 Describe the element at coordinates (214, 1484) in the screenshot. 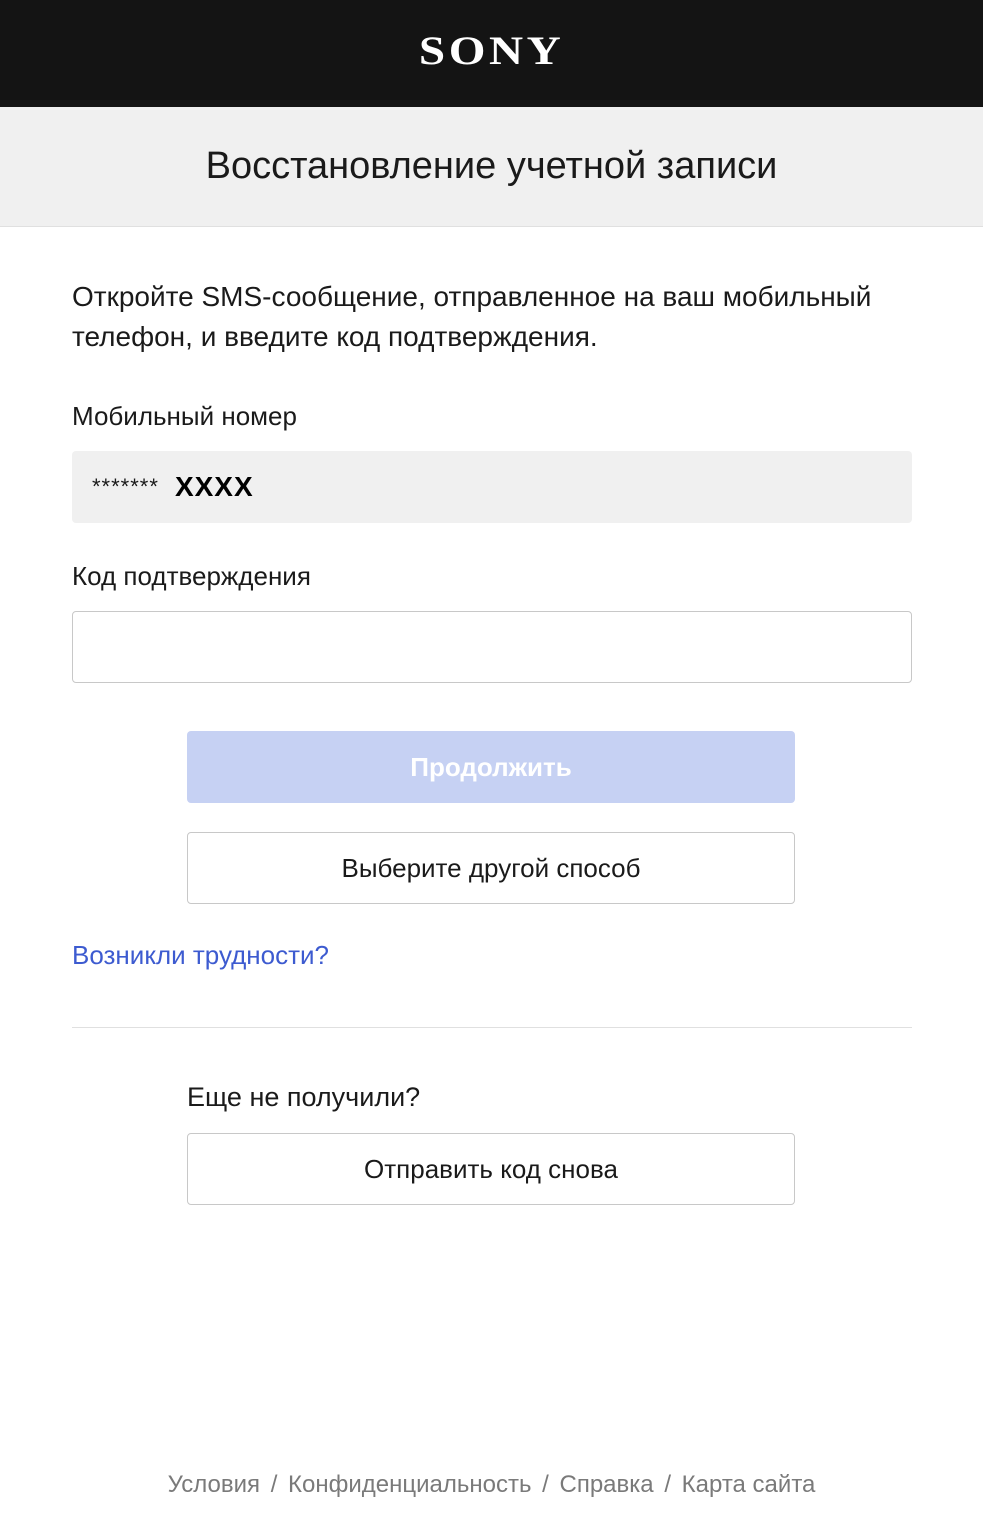

I see `footer-terms-link: Условия` at that location.